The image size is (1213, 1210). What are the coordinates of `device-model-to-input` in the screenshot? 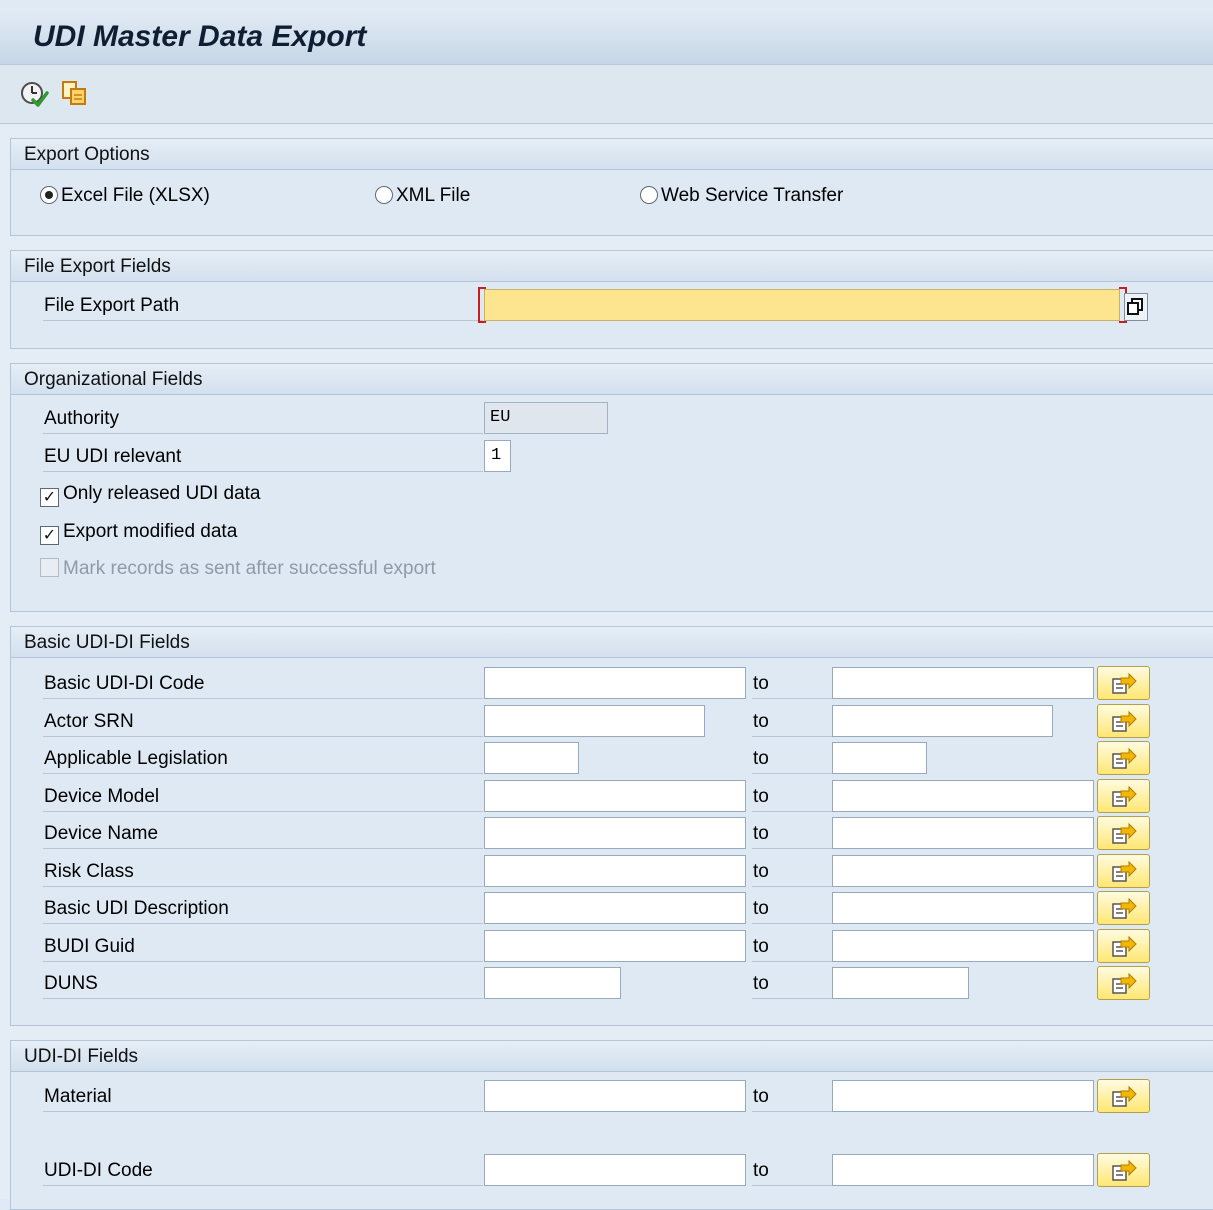 It's located at (963, 796).